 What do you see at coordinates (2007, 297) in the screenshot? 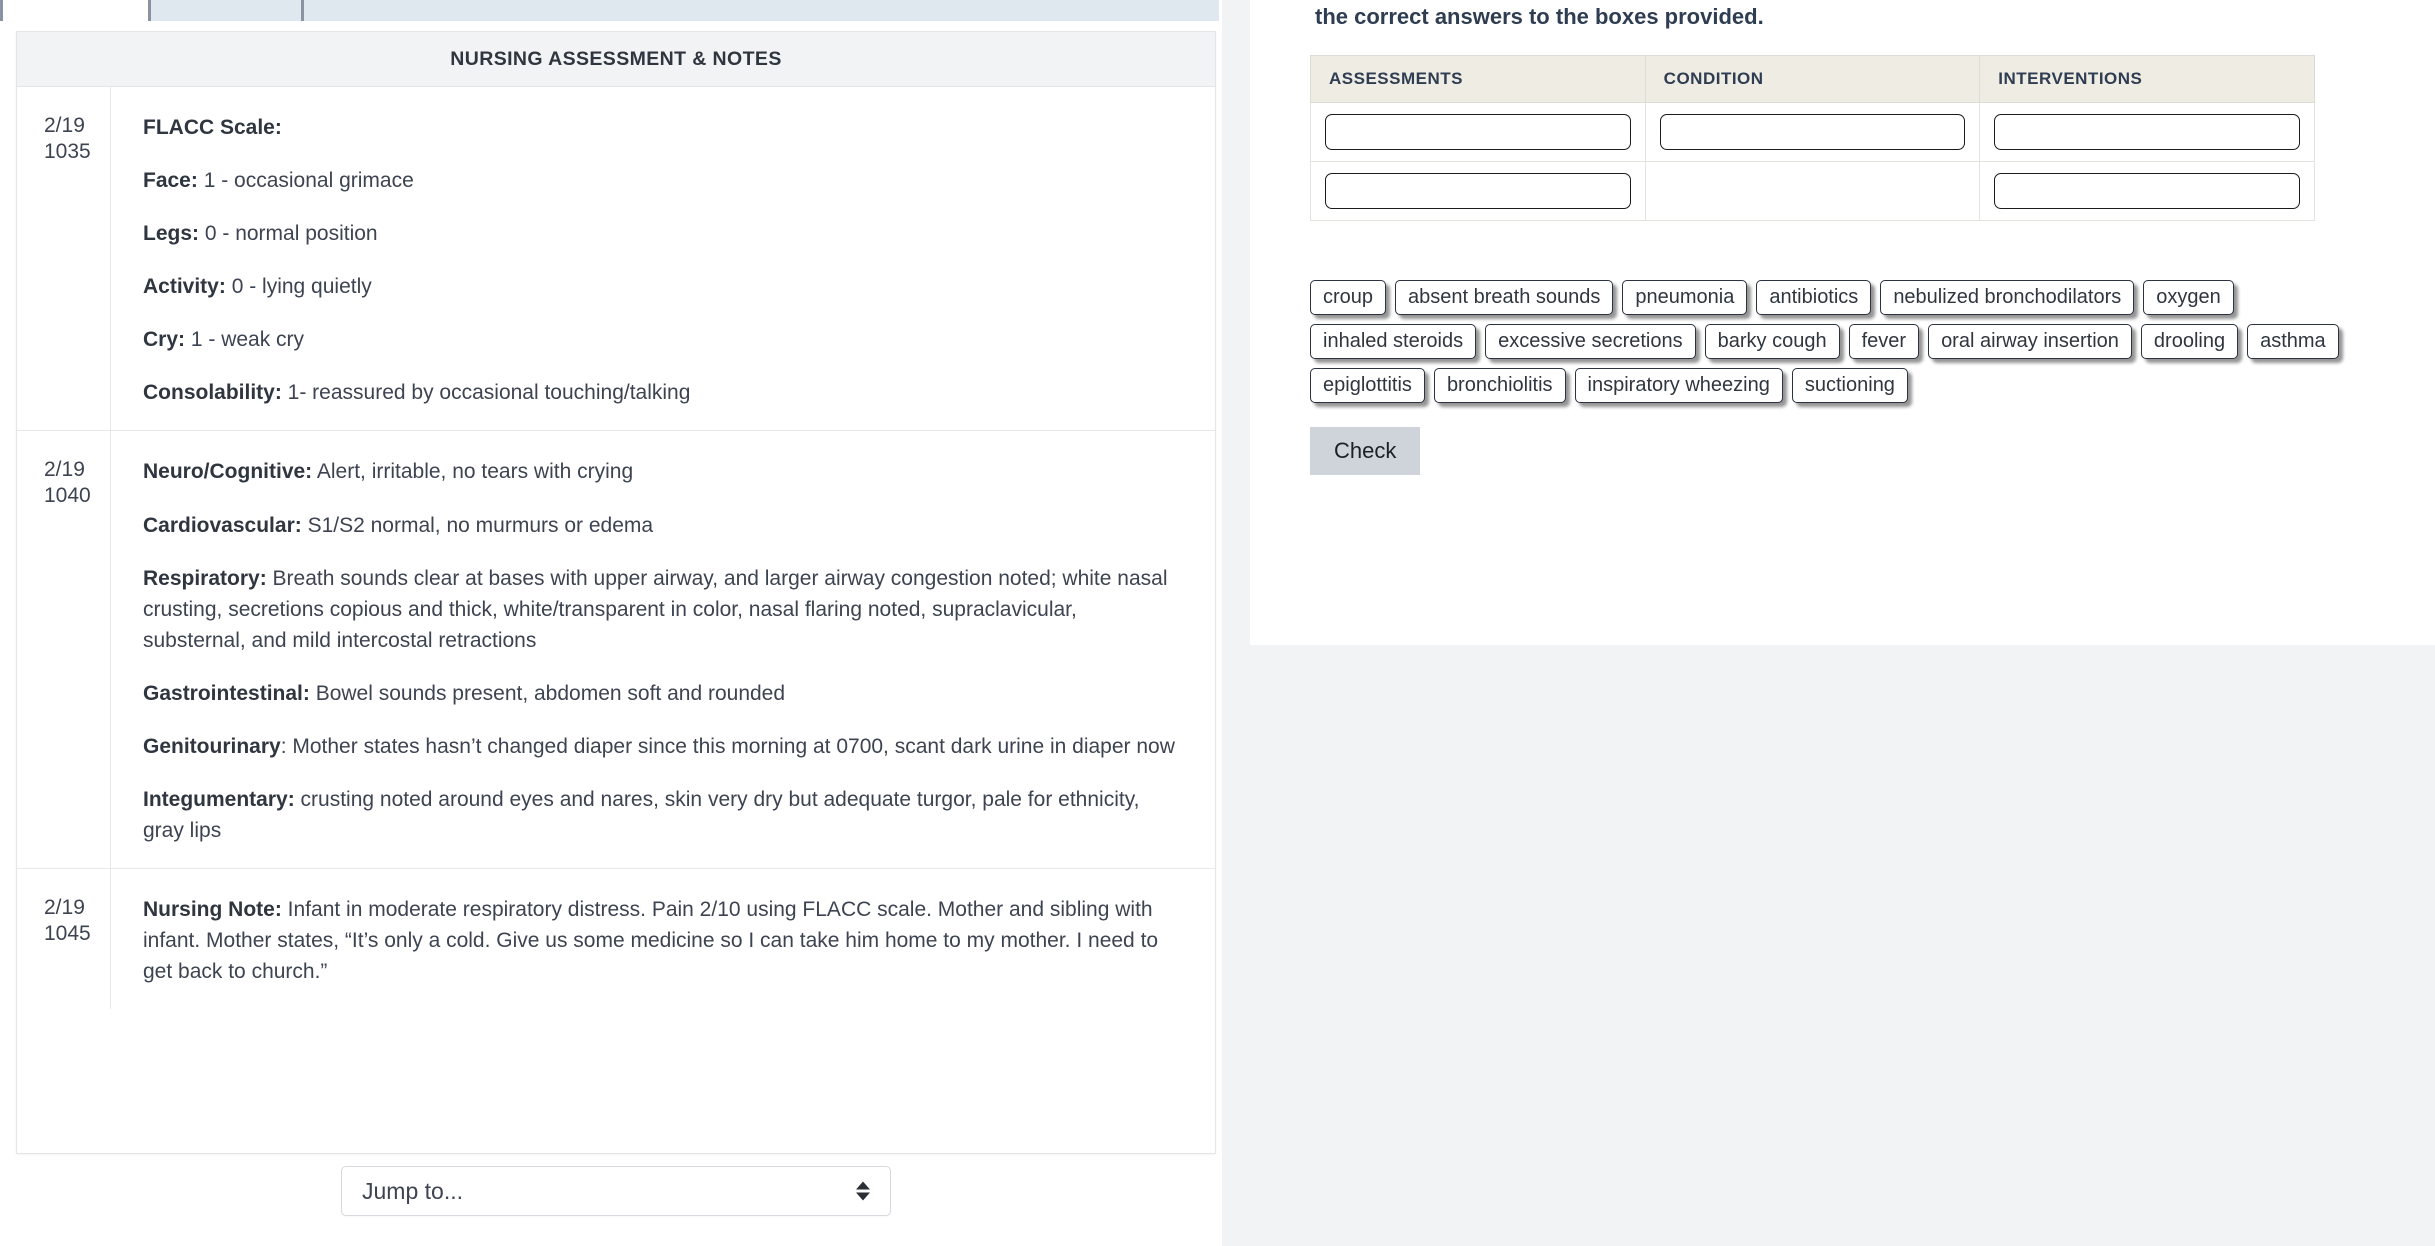
I see `drag-token-nebulized-bronchodilators: nebulized bronchodilators` at bounding box center [2007, 297].